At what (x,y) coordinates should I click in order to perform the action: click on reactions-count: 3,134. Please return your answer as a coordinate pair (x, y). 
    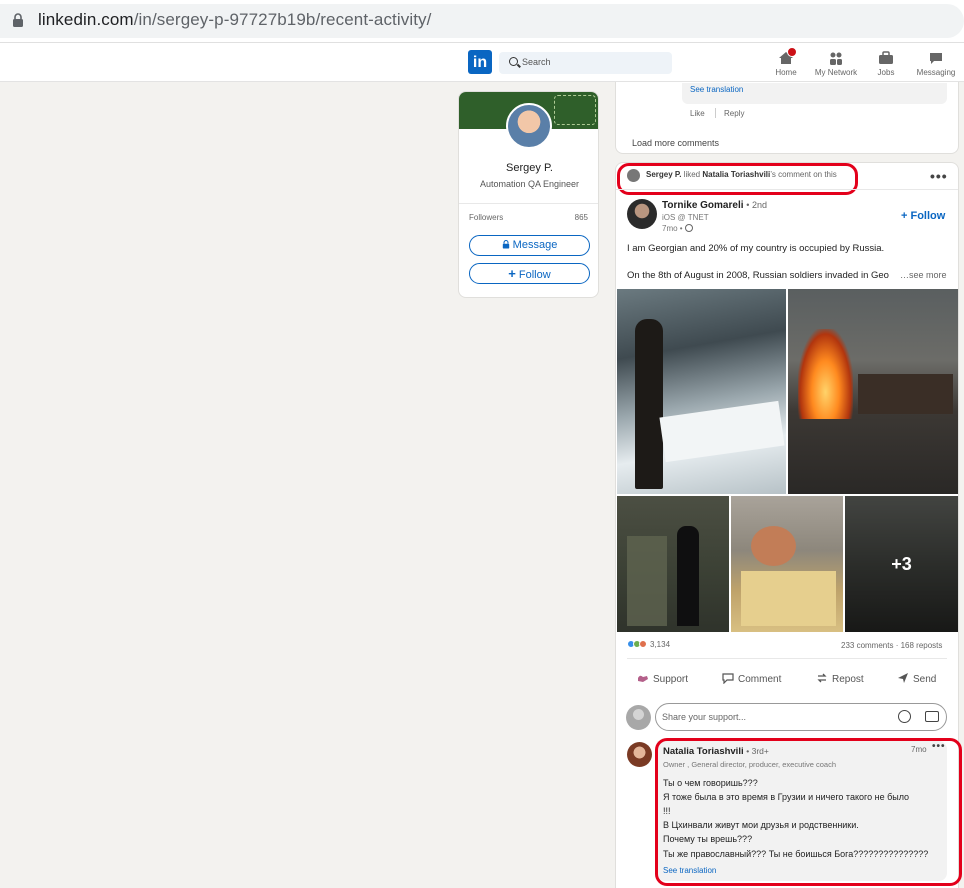
    Looking at the image, I should click on (660, 644).